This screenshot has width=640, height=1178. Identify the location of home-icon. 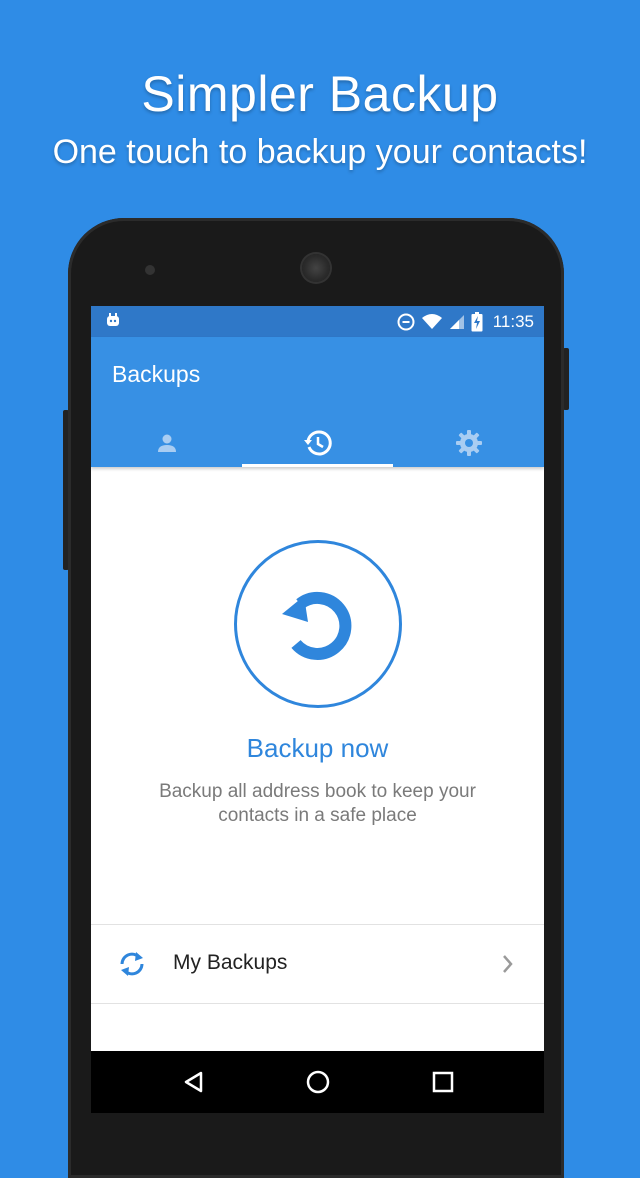
(318, 1082).